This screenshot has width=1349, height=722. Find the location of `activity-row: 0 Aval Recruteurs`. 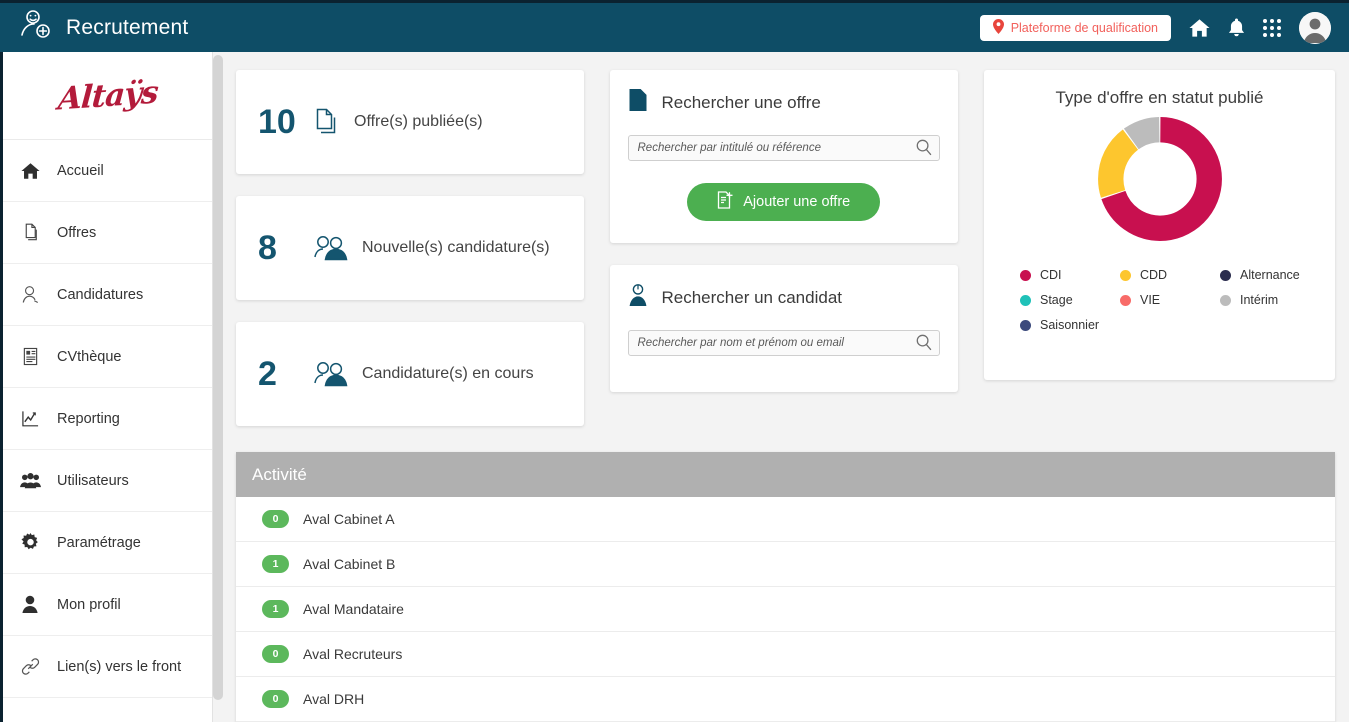

activity-row: 0 Aval Recruteurs is located at coordinates (785, 654).